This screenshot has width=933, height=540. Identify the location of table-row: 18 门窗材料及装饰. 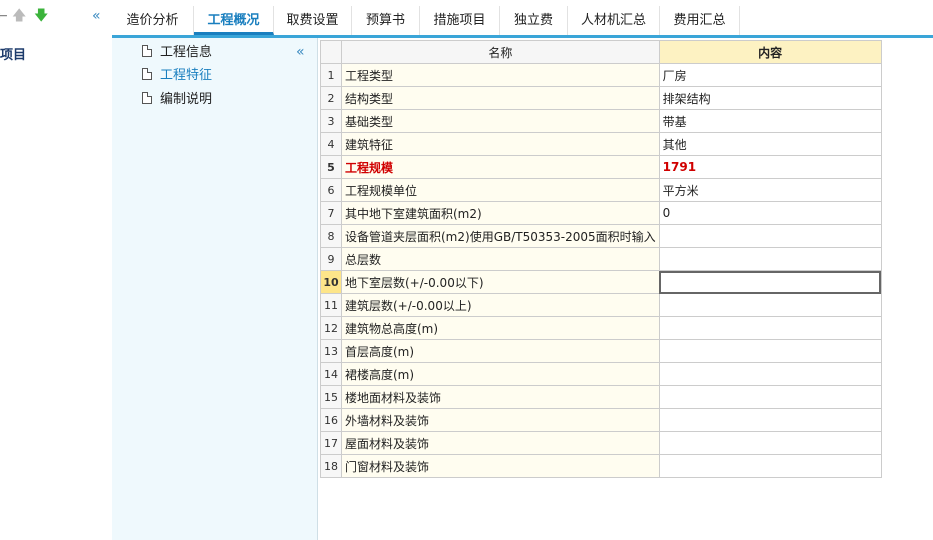
(601, 466).